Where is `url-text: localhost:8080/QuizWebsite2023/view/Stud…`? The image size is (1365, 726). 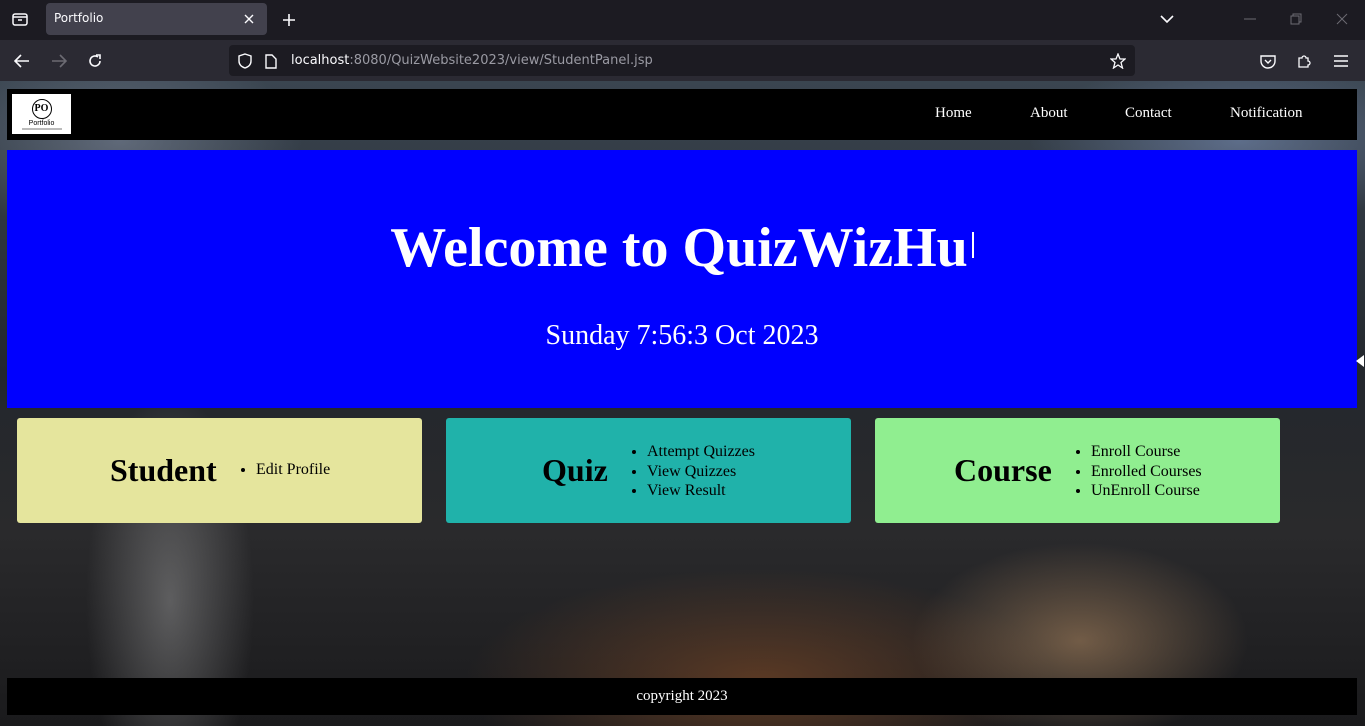 url-text: localhost:8080/QuizWebsite2023/view/Stud… is located at coordinates (472, 60).